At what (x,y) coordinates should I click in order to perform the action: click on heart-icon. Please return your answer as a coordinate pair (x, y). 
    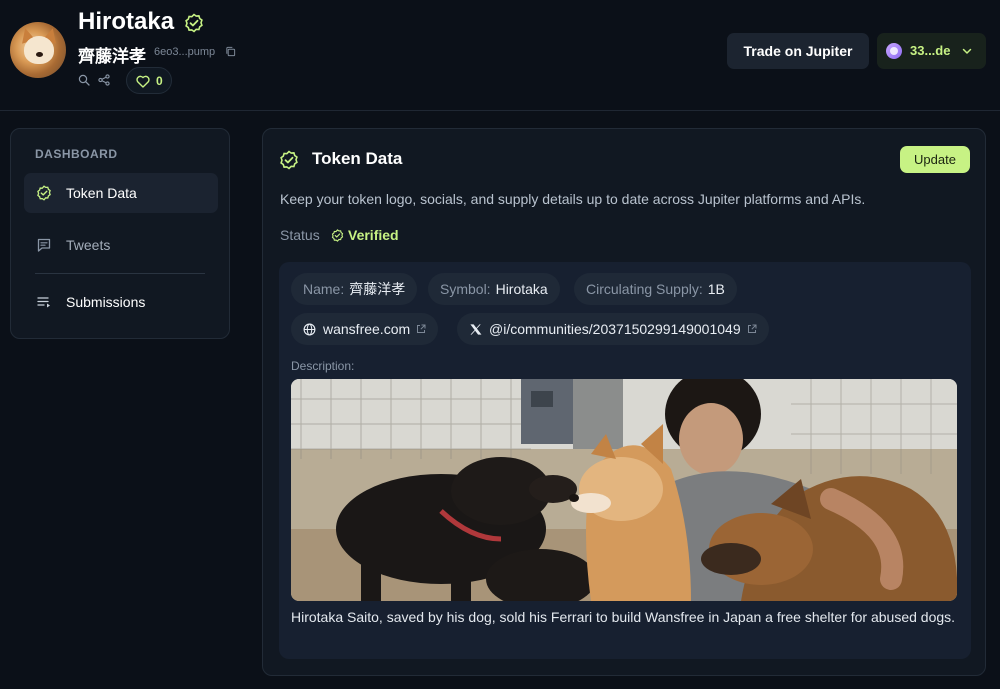
    Looking at the image, I should click on (143, 81).